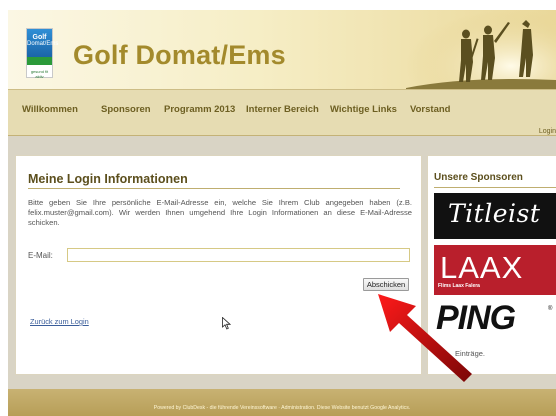 This screenshot has height=416, width=556. I want to click on site-title: Golf Domat/Ems, so click(179, 55).